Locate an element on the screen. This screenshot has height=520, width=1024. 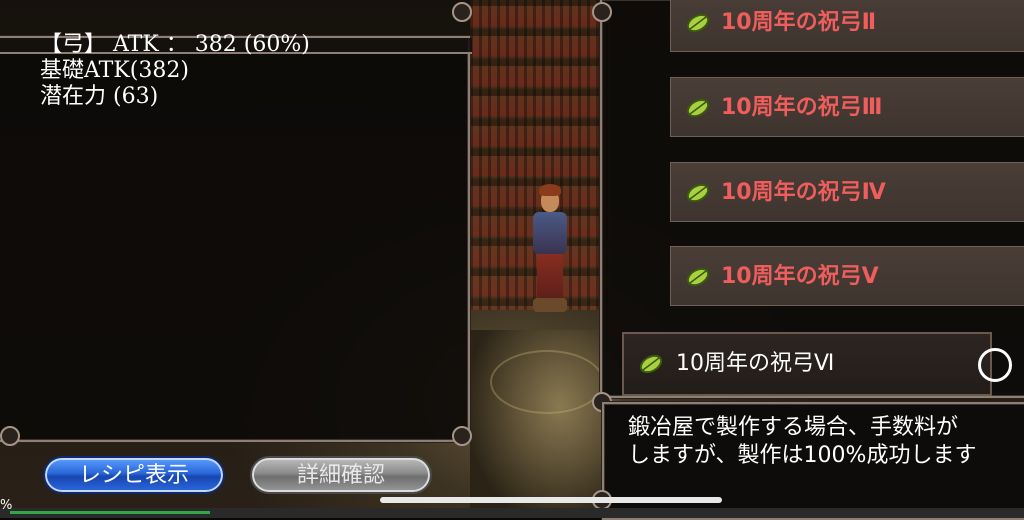
home-indicator is located at coordinates (551, 500).